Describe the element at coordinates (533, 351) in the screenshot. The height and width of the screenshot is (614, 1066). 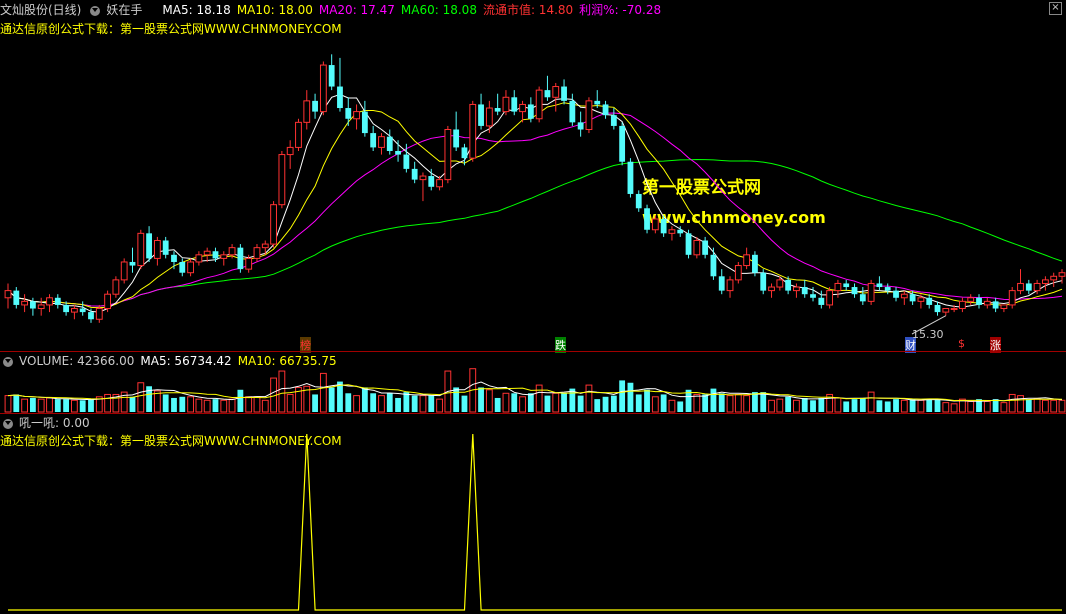
I see `separator-top` at that location.